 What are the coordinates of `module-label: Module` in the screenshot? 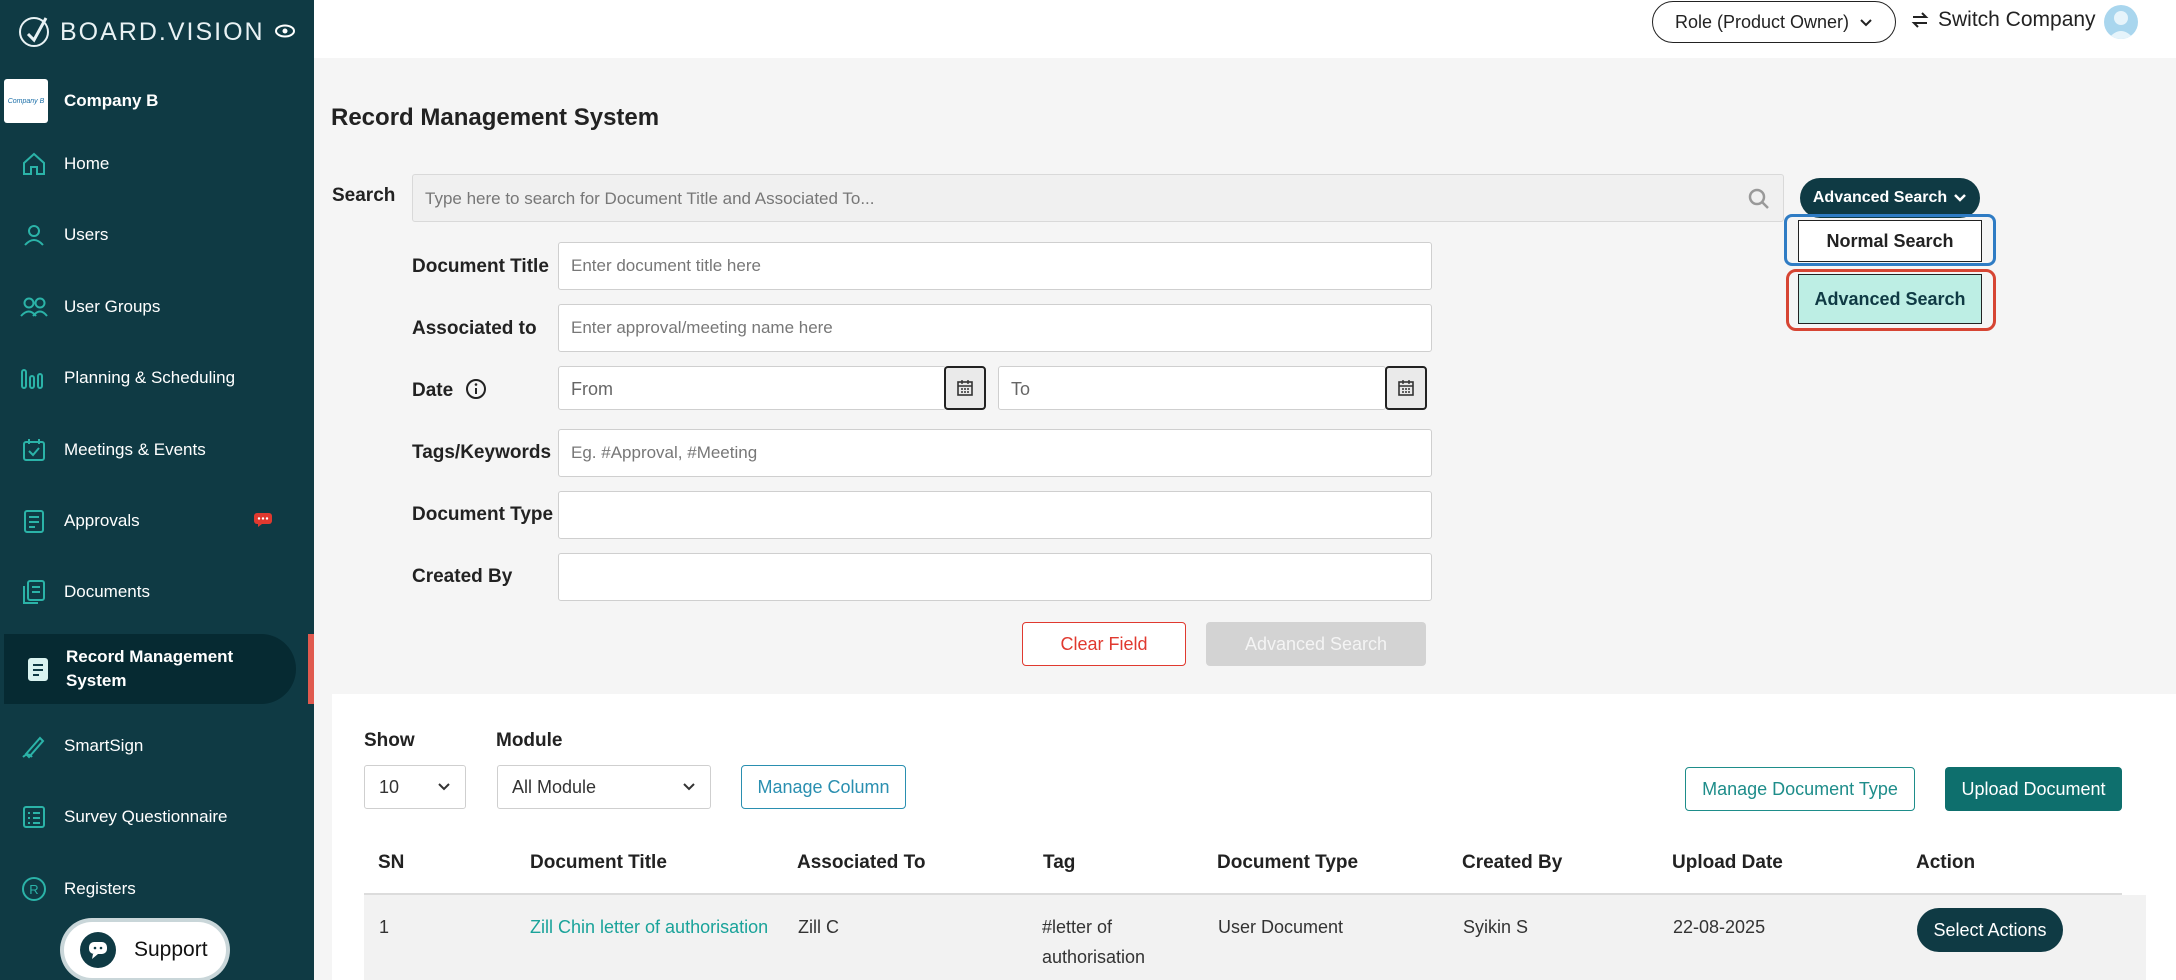 It's located at (529, 740).